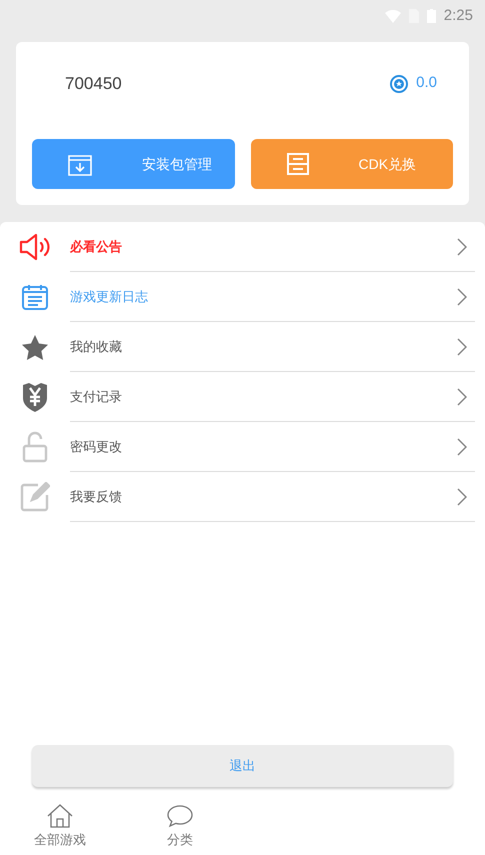 The image size is (485, 855). What do you see at coordinates (96, 447) in the screenshot?
I see `menu-label: 密码更改` at bounding box center [96, 447].